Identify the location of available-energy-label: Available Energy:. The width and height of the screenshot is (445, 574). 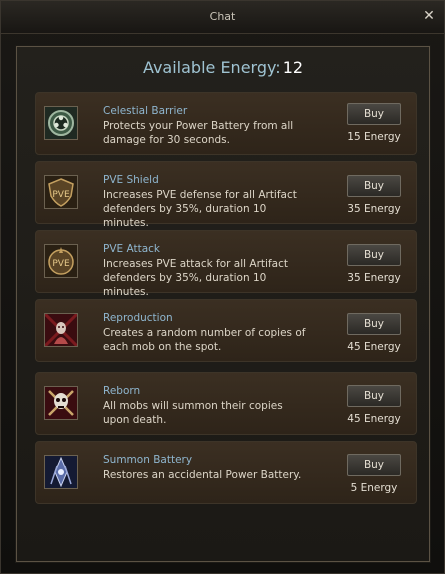
(211, 67).